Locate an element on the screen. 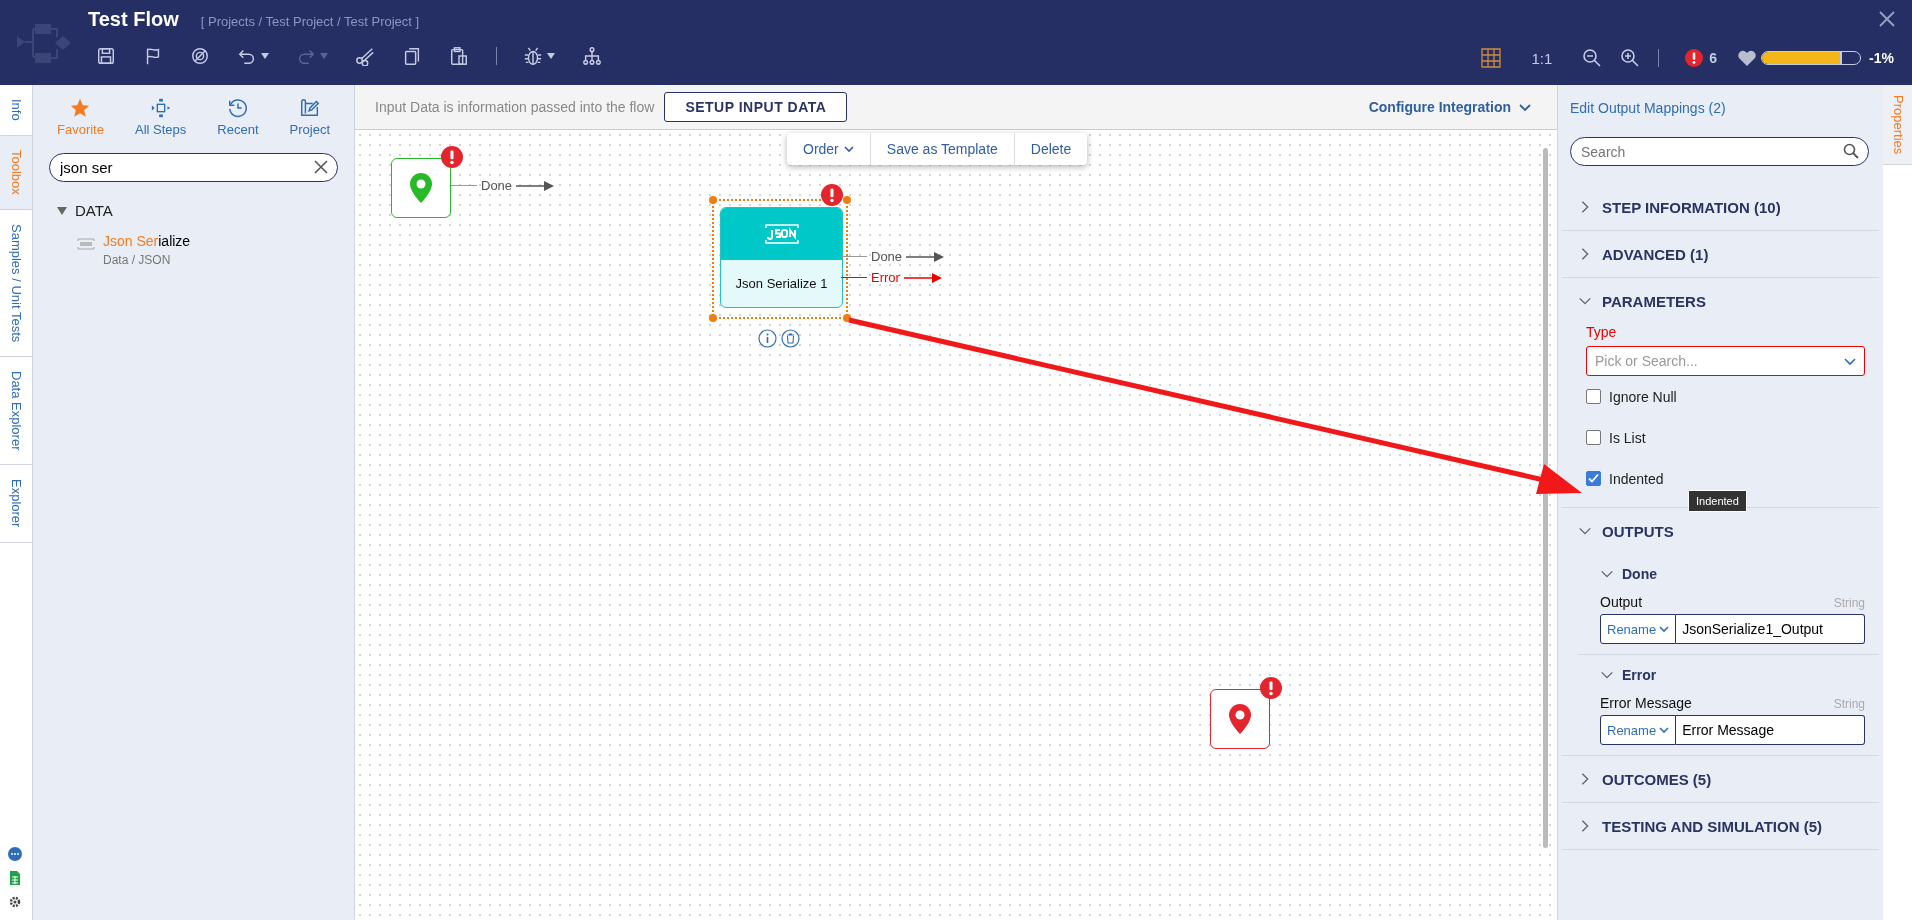  close-icon is located at coordinates (1887, 19).